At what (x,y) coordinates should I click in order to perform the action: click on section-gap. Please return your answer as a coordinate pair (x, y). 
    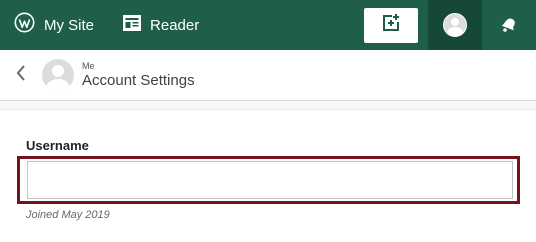
    Looking at the image, I should click on (268, 105).